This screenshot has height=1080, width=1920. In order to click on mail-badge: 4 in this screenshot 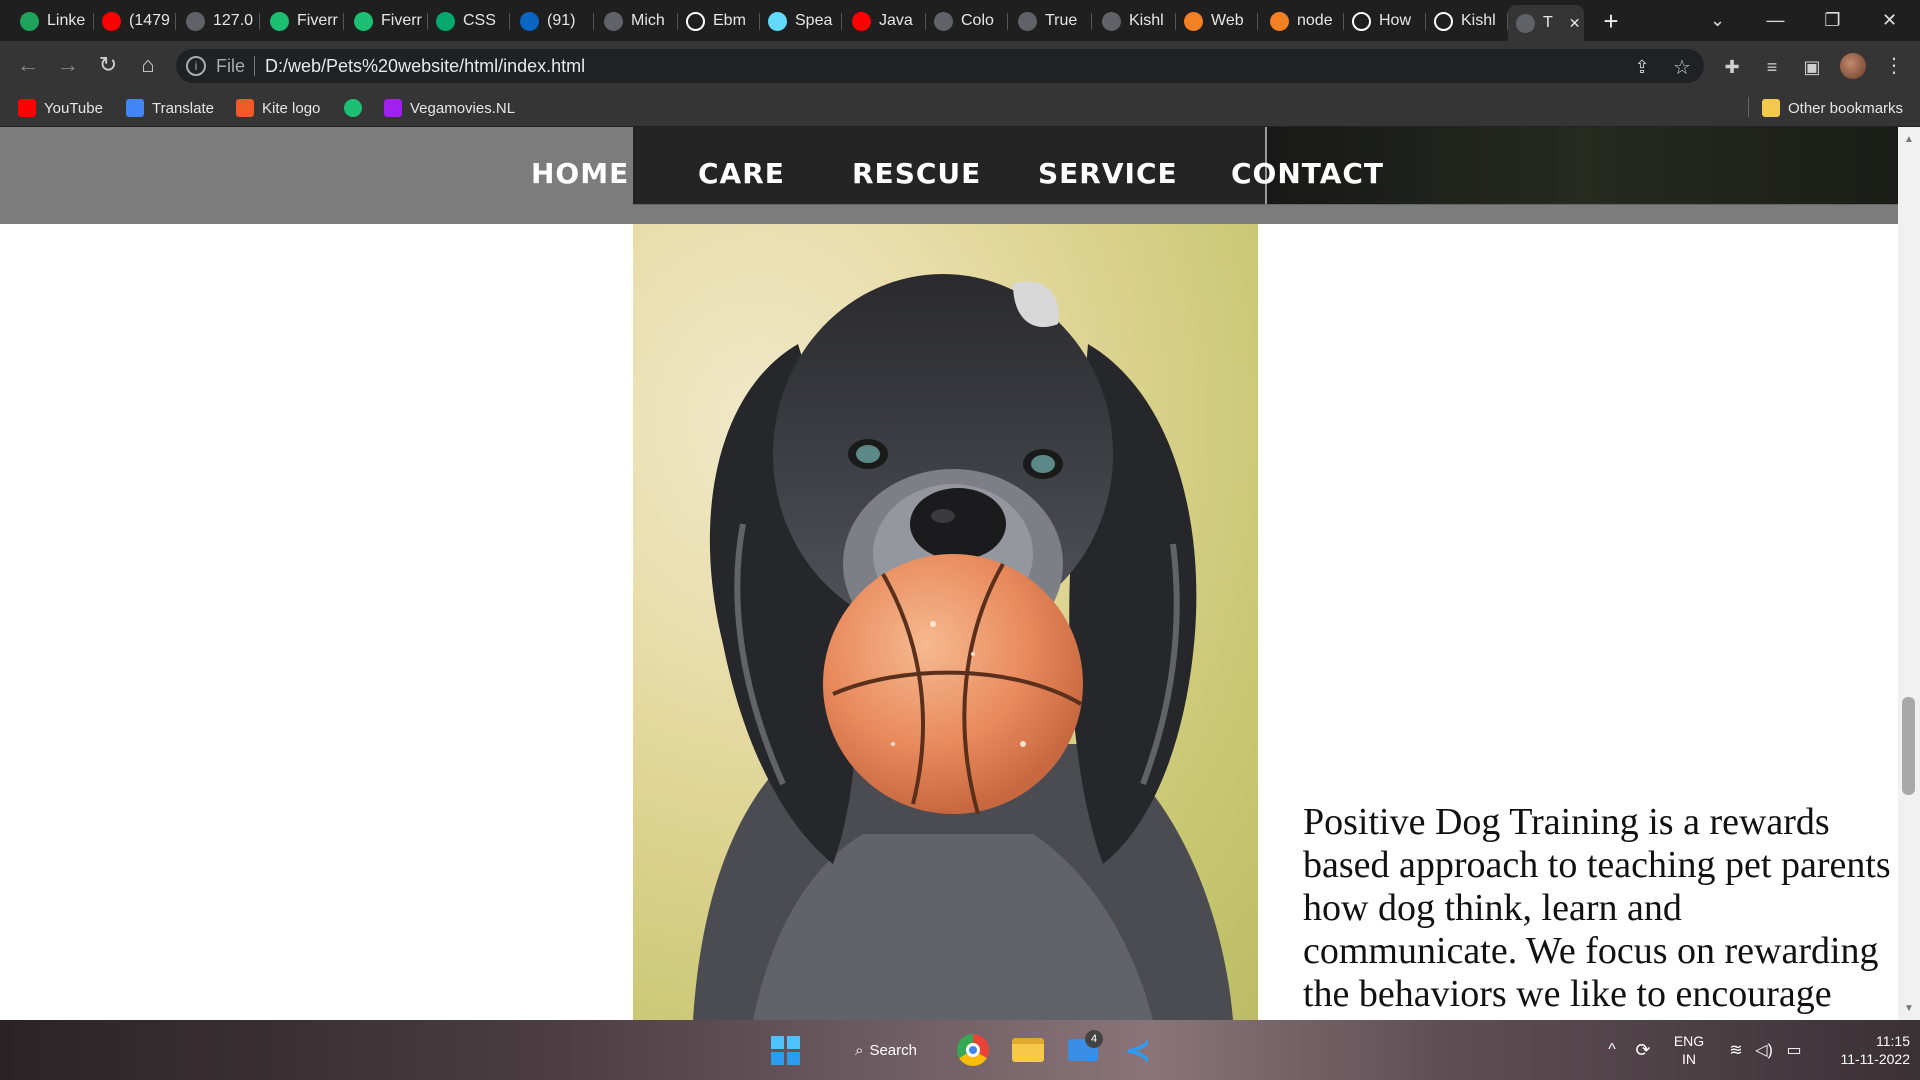, I will do `click(1094, 1039)`.